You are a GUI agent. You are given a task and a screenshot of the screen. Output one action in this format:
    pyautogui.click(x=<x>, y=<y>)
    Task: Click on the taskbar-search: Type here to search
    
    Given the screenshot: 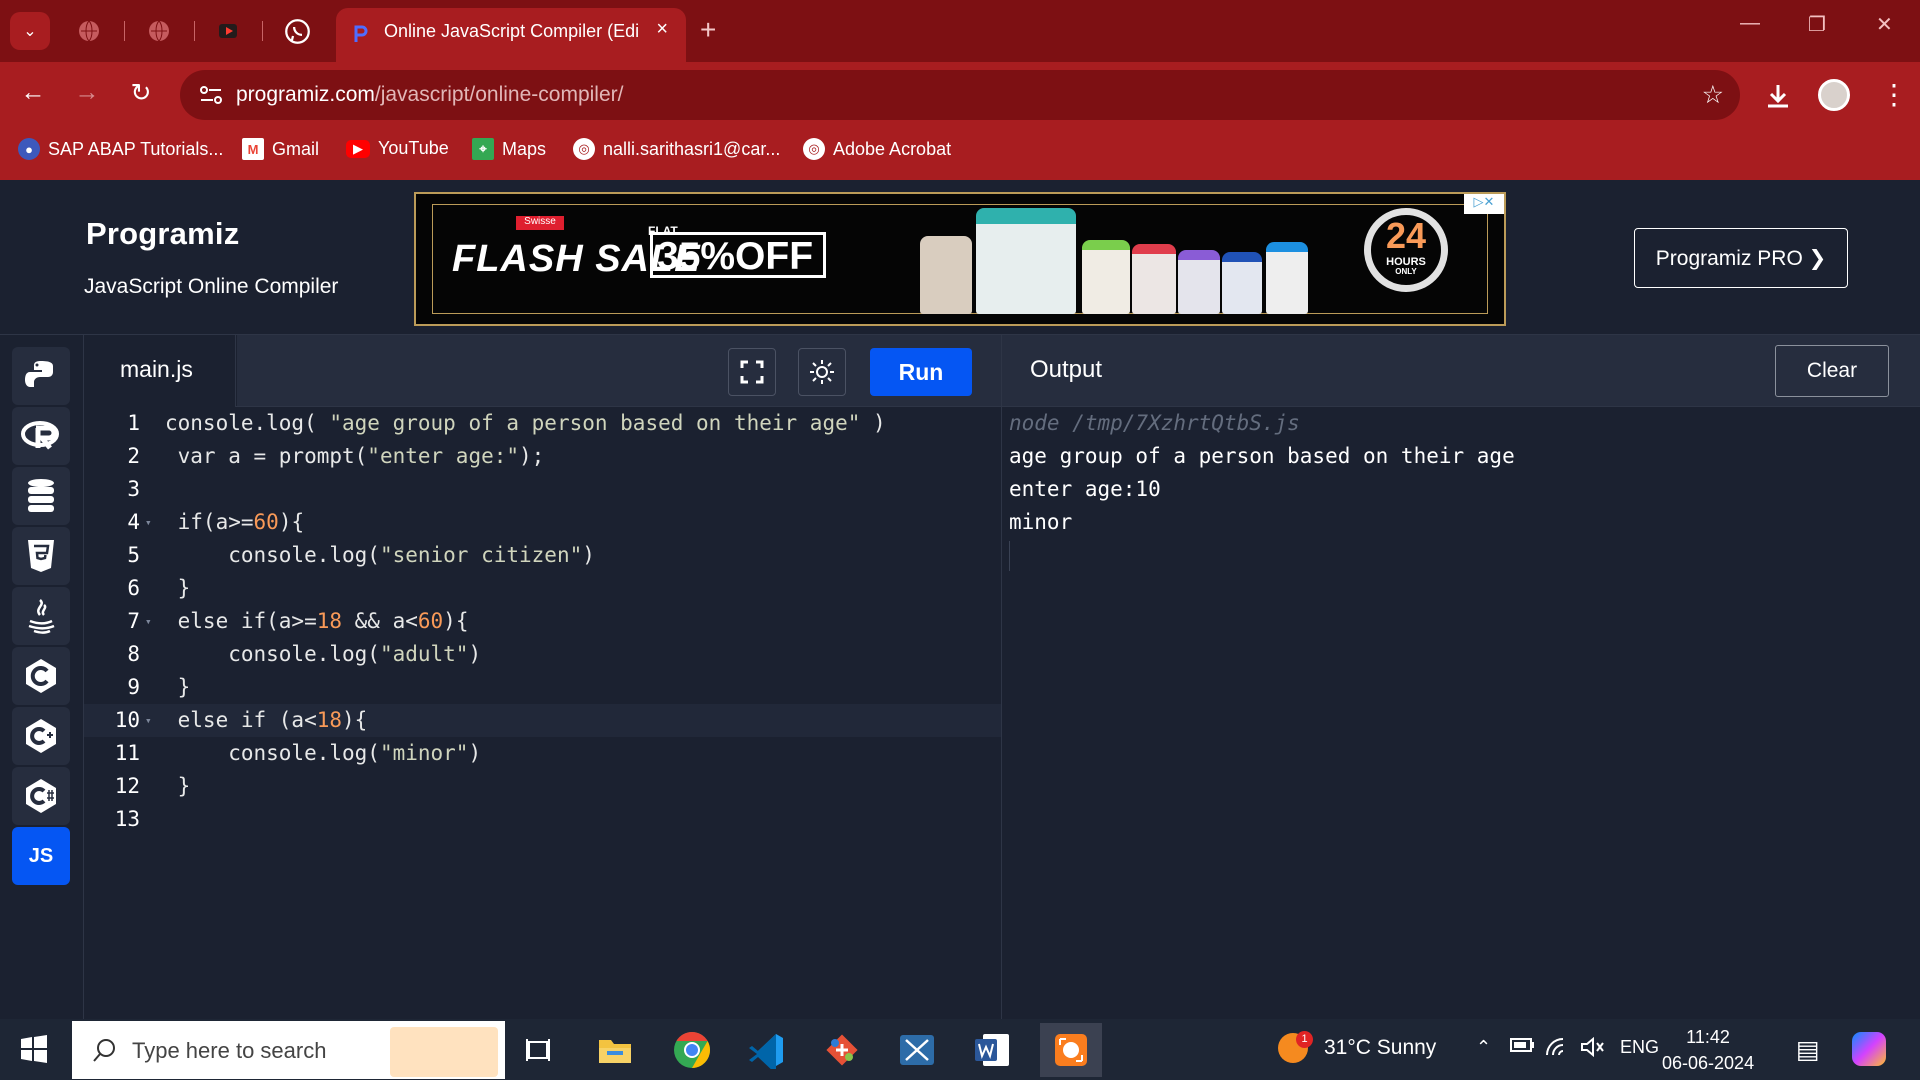 What is the action you would take?
    pyautogui.click(x=288, y=1050)
    